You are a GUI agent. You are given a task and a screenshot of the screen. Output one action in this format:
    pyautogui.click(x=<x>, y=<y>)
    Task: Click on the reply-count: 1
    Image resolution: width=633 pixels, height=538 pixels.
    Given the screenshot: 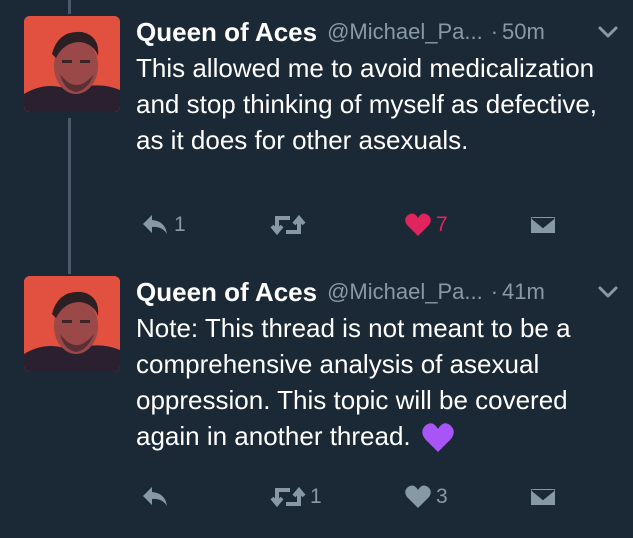 What is the action you would take?
    pyautogui.click(x=180, y=224)
    